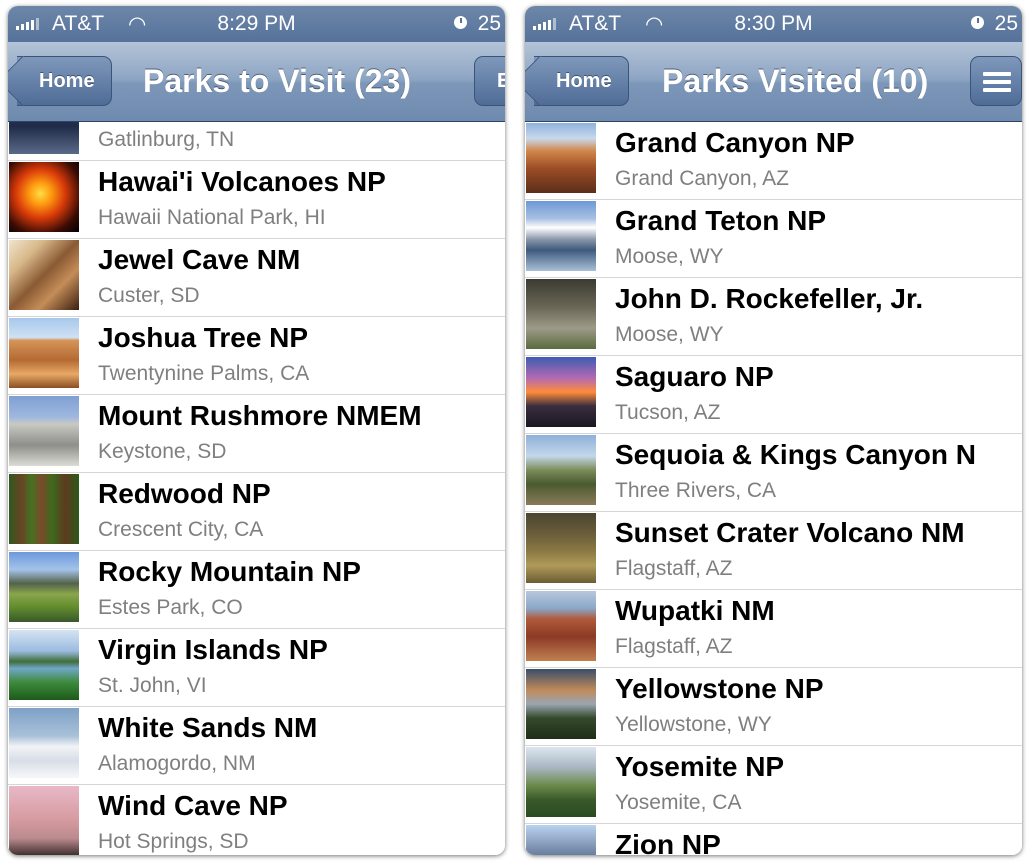  What do you see at coordinates (208, 727) in the screenshot?
I see `park-name: White Sands NM` at bounding box center [208, 727].